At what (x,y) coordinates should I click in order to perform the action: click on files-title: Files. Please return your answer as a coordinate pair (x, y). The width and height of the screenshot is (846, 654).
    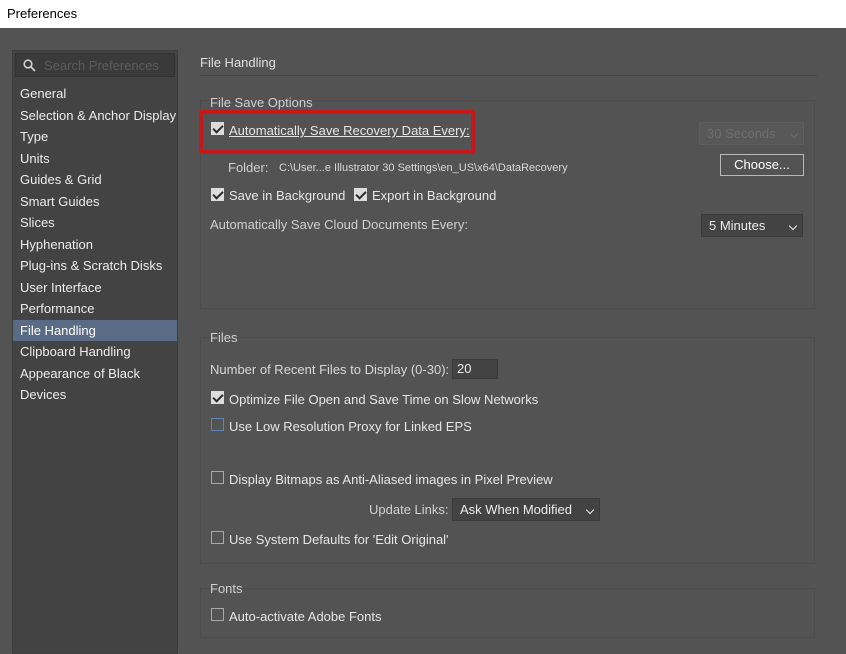
    Looking at the image, I should click on (224, 337).